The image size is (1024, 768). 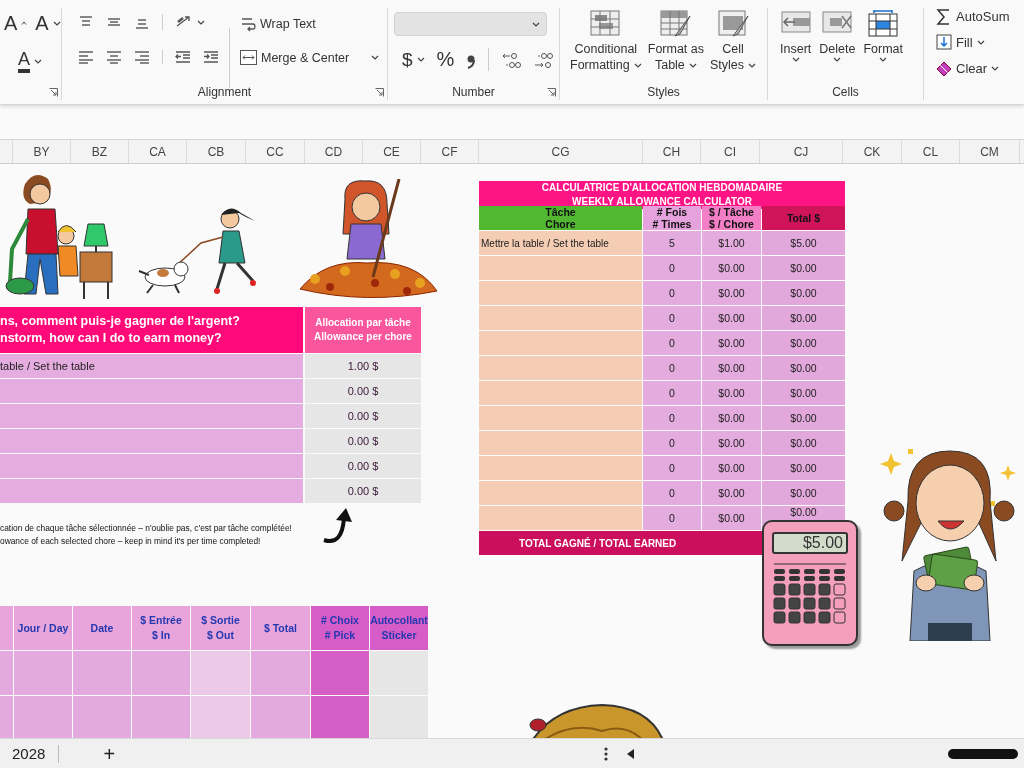 I want to click on grow-font-button: A, so click(x=16, y=23).